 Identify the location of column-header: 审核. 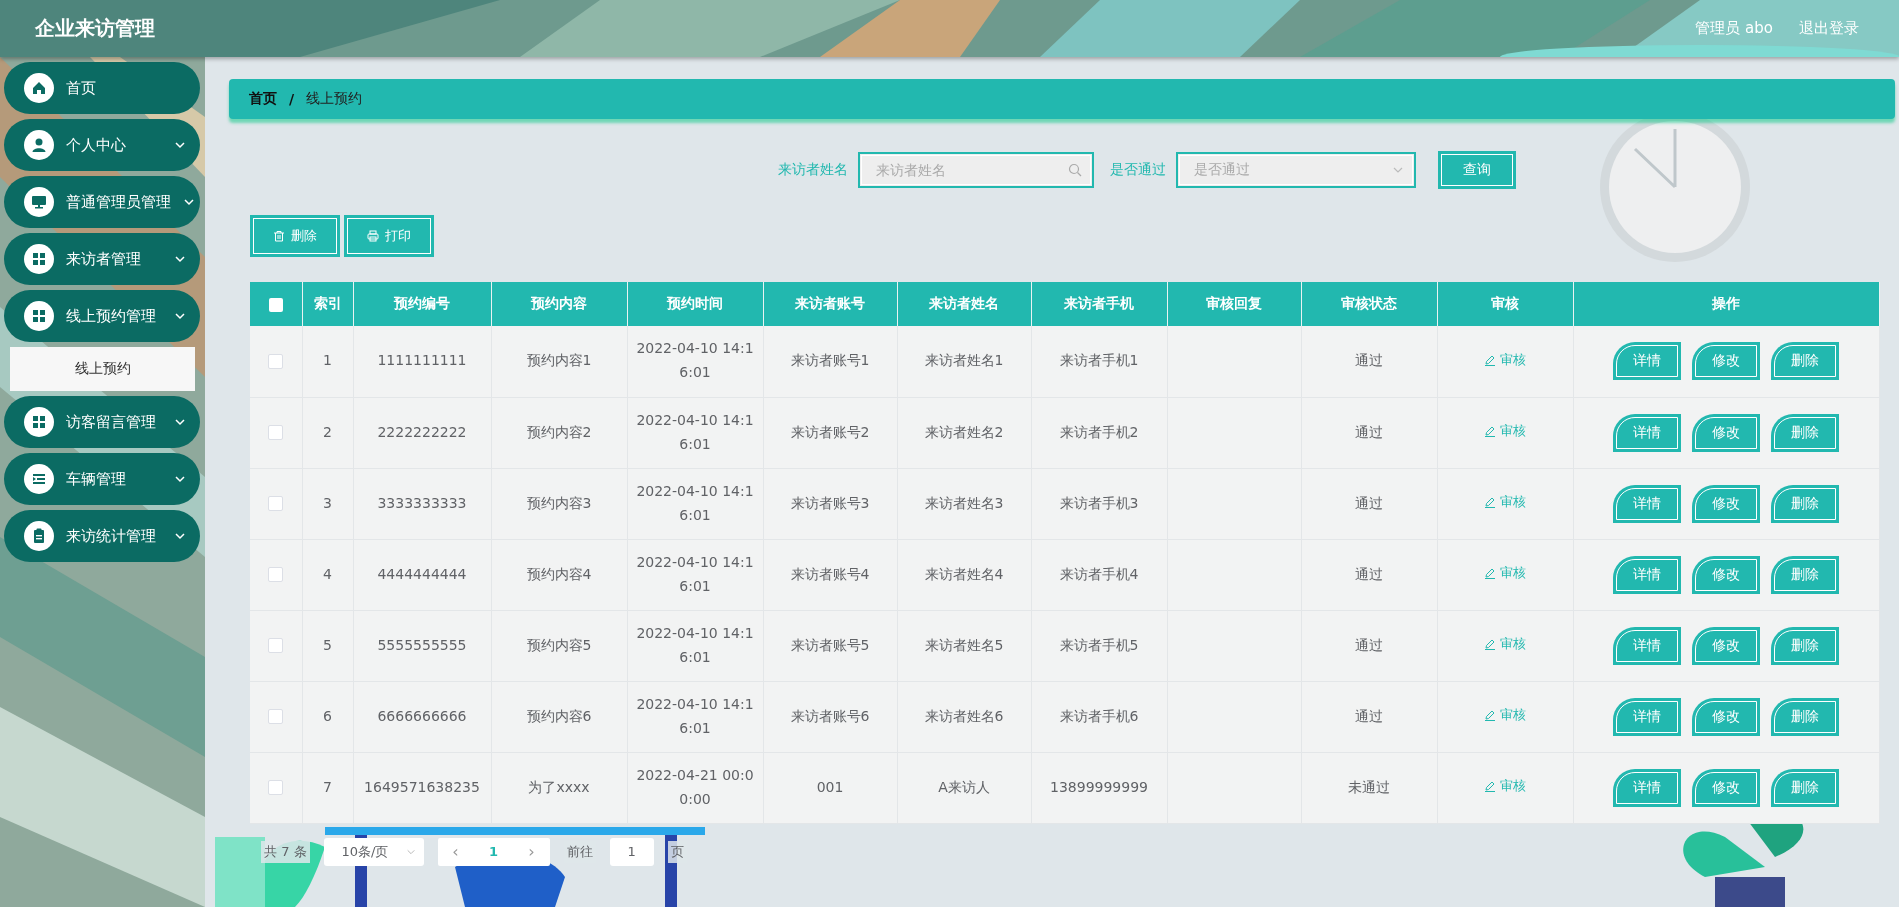
(1505, 304).